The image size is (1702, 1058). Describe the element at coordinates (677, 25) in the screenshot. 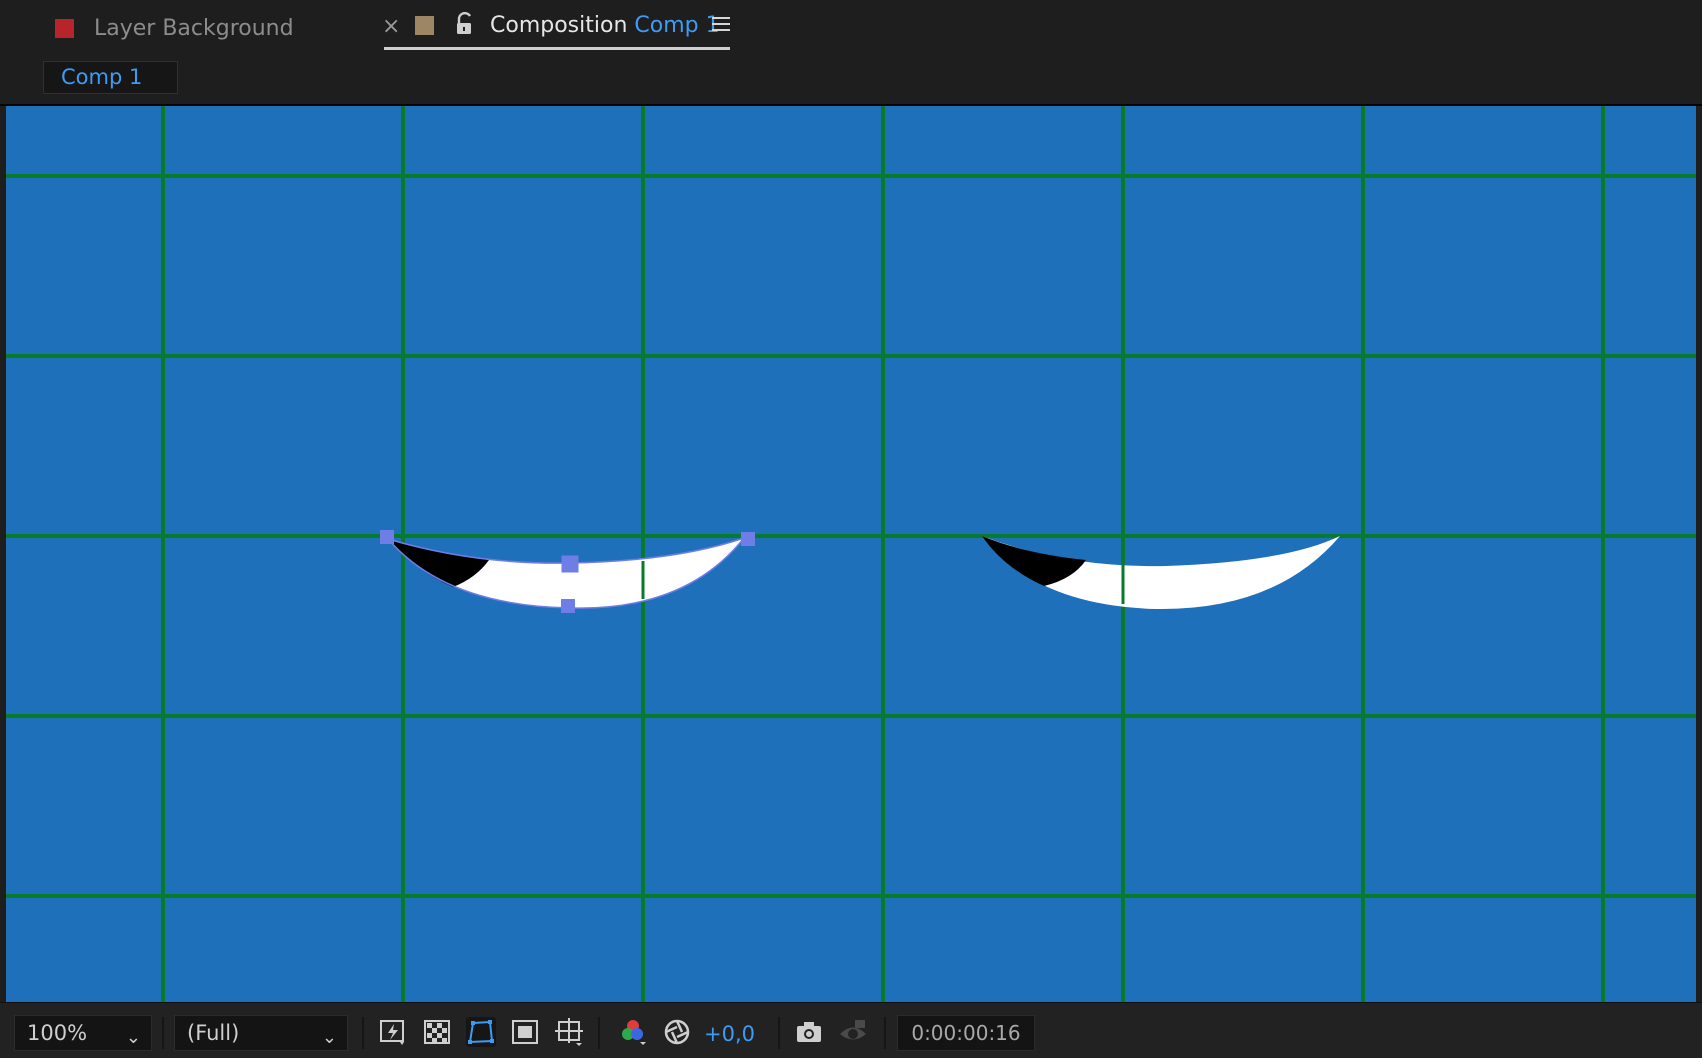

I see `composition-tab-name: Comp 1` at that location.